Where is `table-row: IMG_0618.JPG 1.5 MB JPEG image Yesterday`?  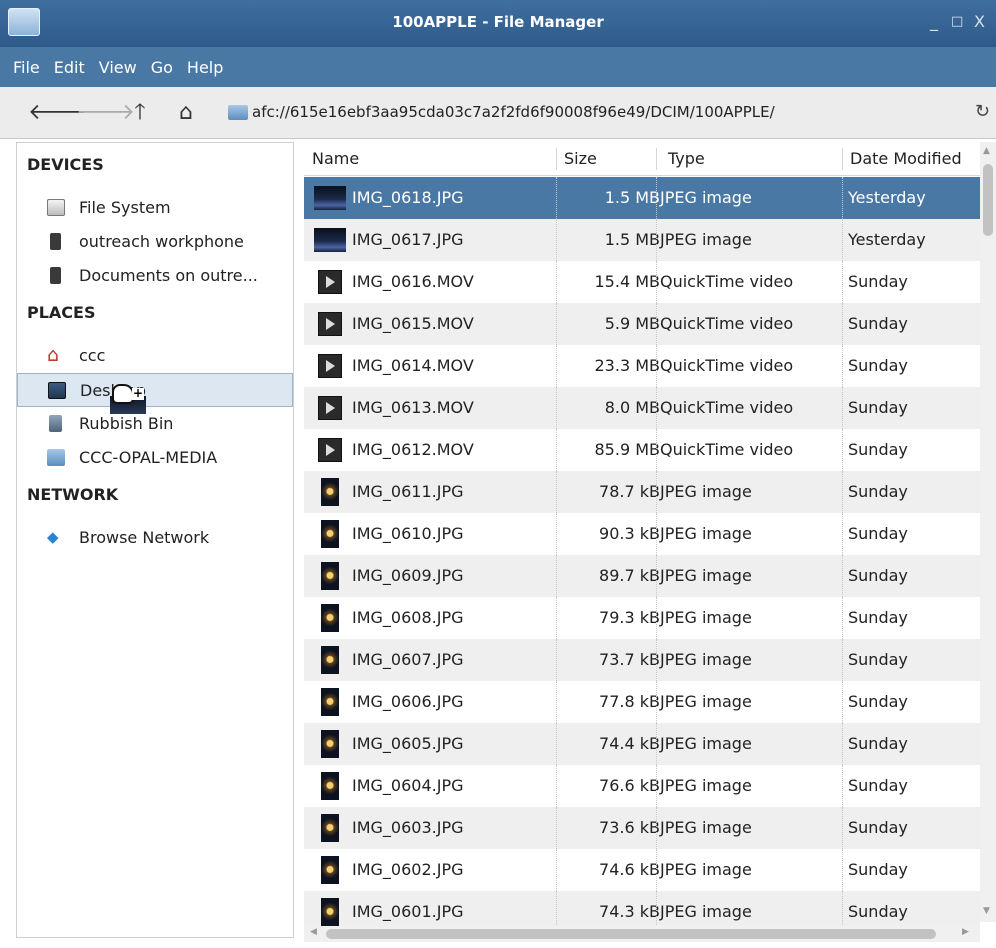 table-row: IMG_0618.JPG 1.5 MB JPEG image Yesterday is located at coordinates (642, 198).